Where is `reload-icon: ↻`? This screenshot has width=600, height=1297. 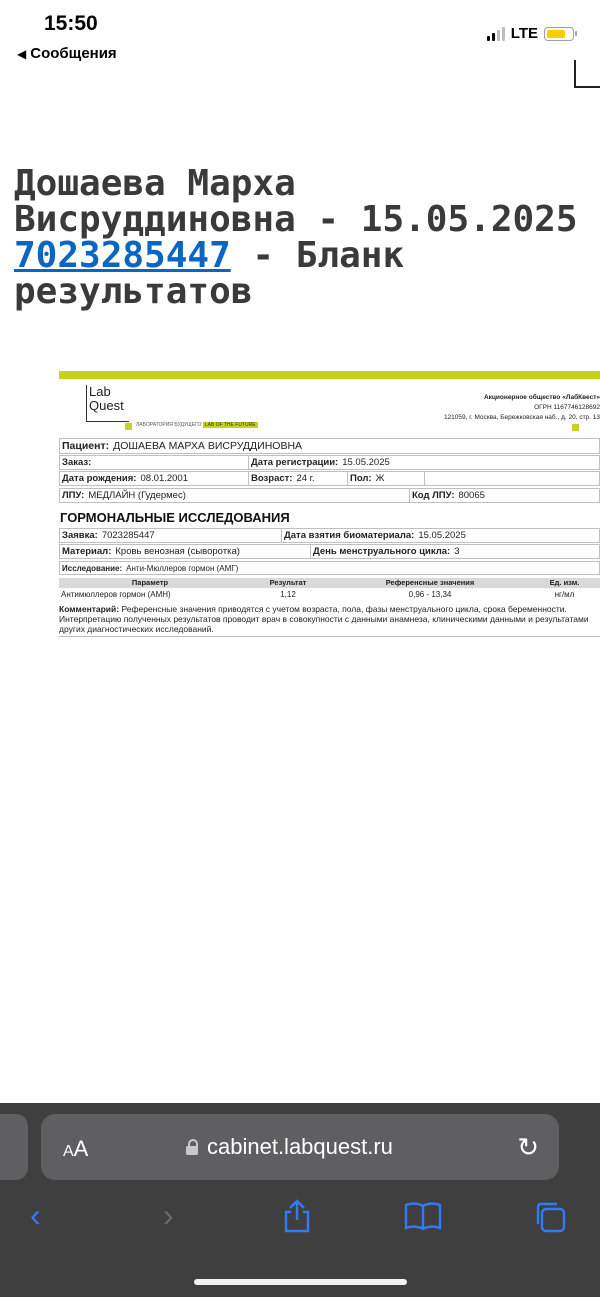
reload-icon: ↻ is located at coordinates (528, 1147).